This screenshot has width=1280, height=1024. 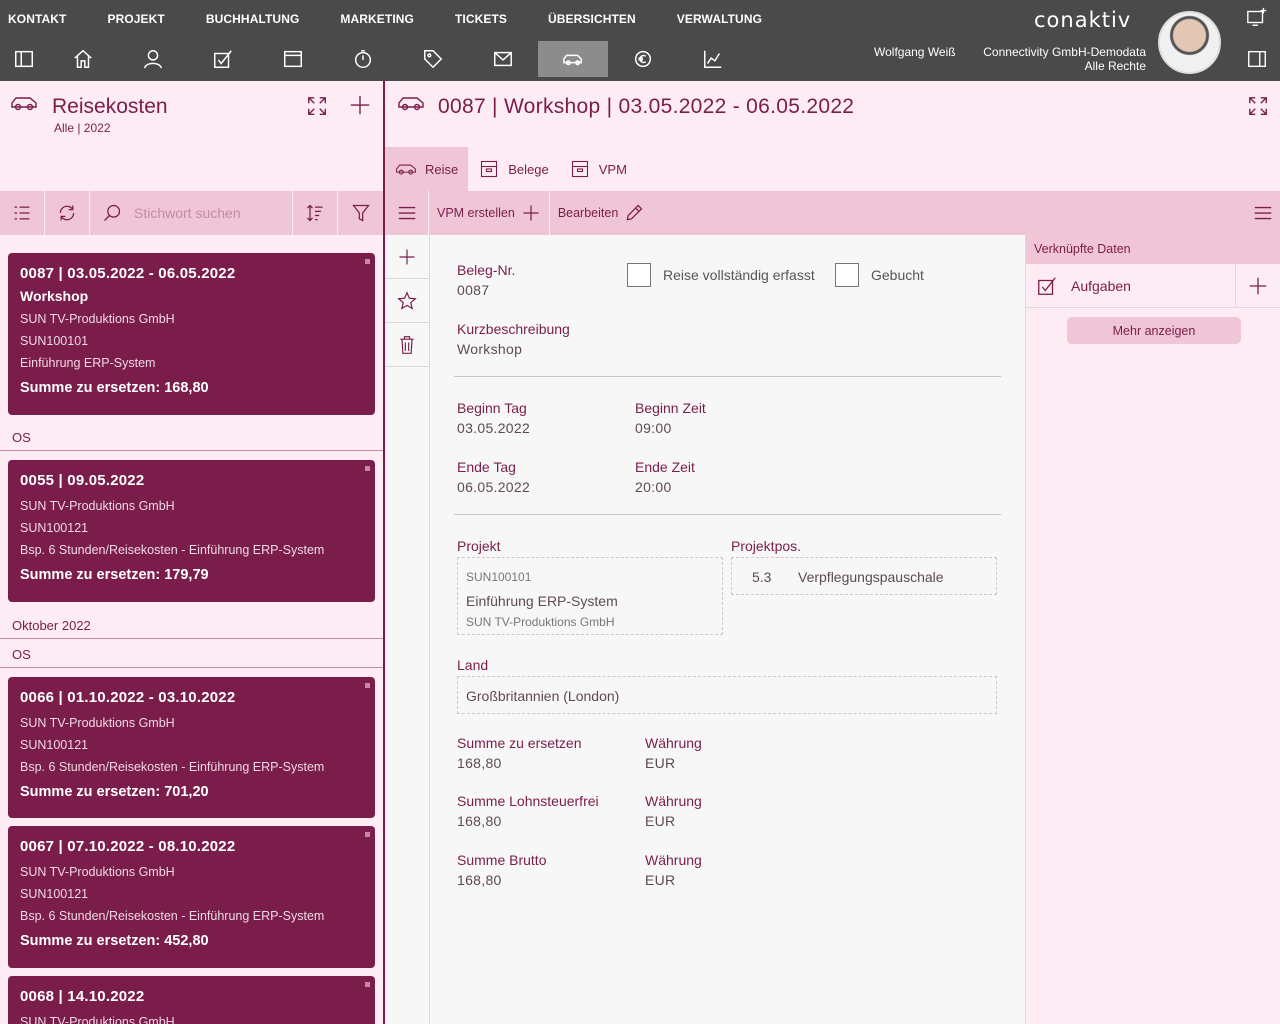 I want to click on company-name: Connectivity GmbH-Demodata, so click(x=1064, y=52).